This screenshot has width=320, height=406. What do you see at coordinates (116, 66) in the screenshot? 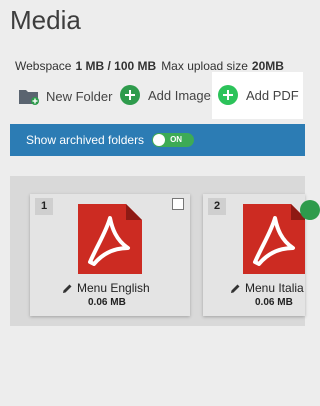
I see `webspace-value: 1 MB / 100 MB` at bounding box center [116, 66].